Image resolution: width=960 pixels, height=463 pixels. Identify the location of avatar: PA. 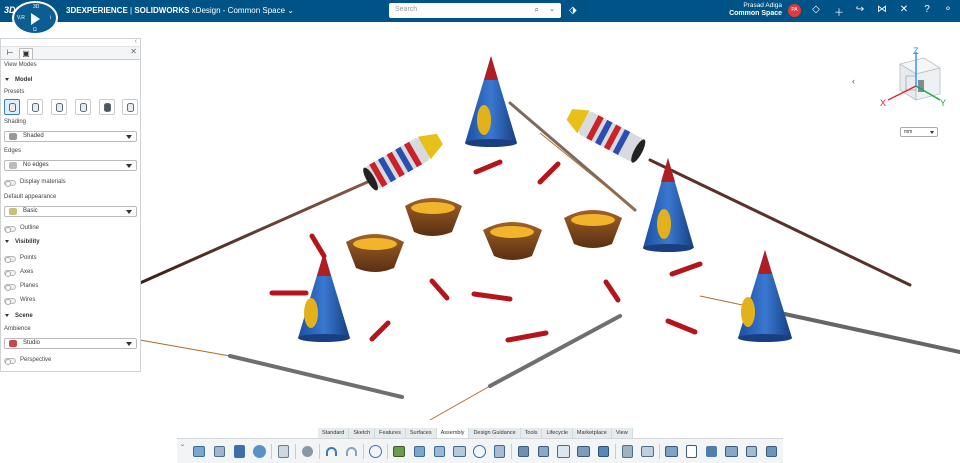
(794, 10).